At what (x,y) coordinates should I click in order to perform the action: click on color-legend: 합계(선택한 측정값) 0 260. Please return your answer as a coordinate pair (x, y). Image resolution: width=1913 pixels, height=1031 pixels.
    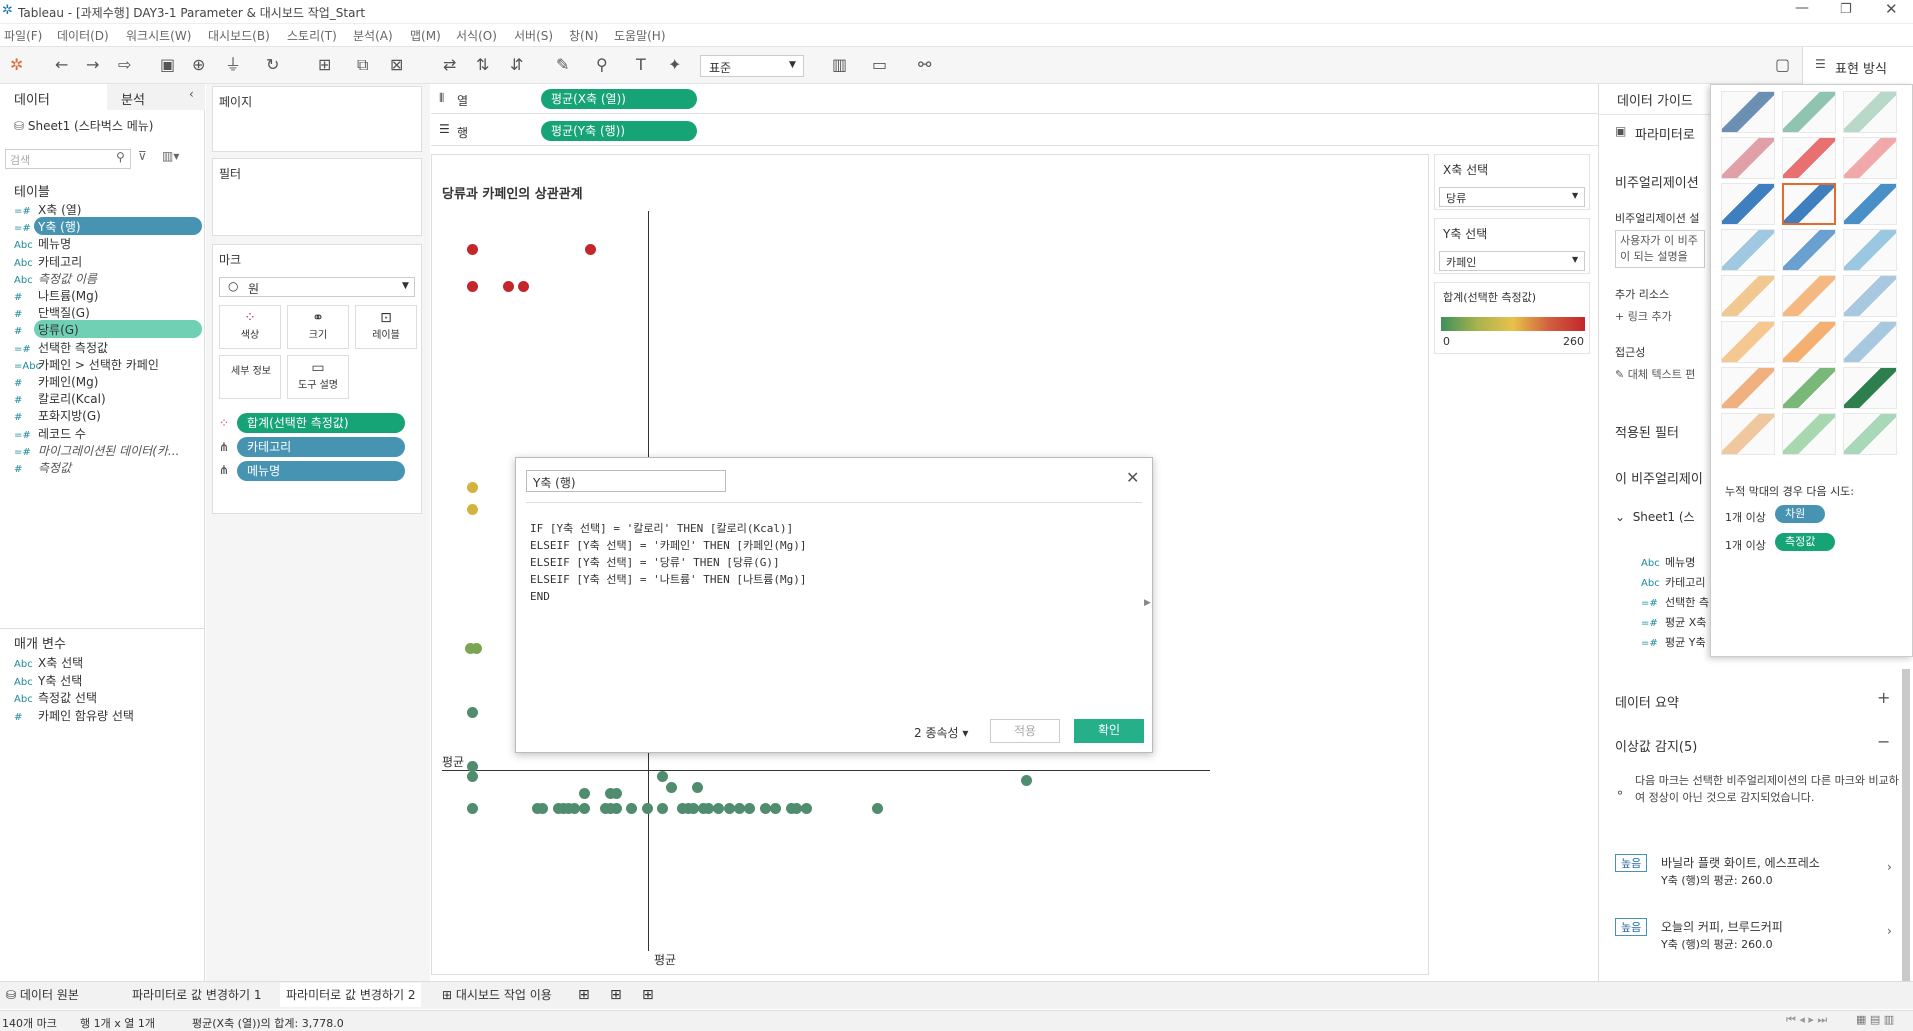
    Looking at the image, I should click on (1512, 318).